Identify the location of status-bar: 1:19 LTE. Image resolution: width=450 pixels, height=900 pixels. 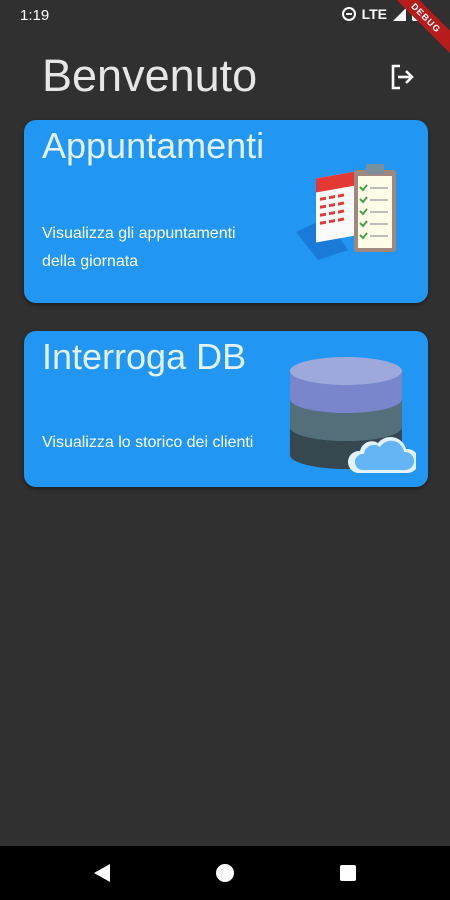
(225, 15).